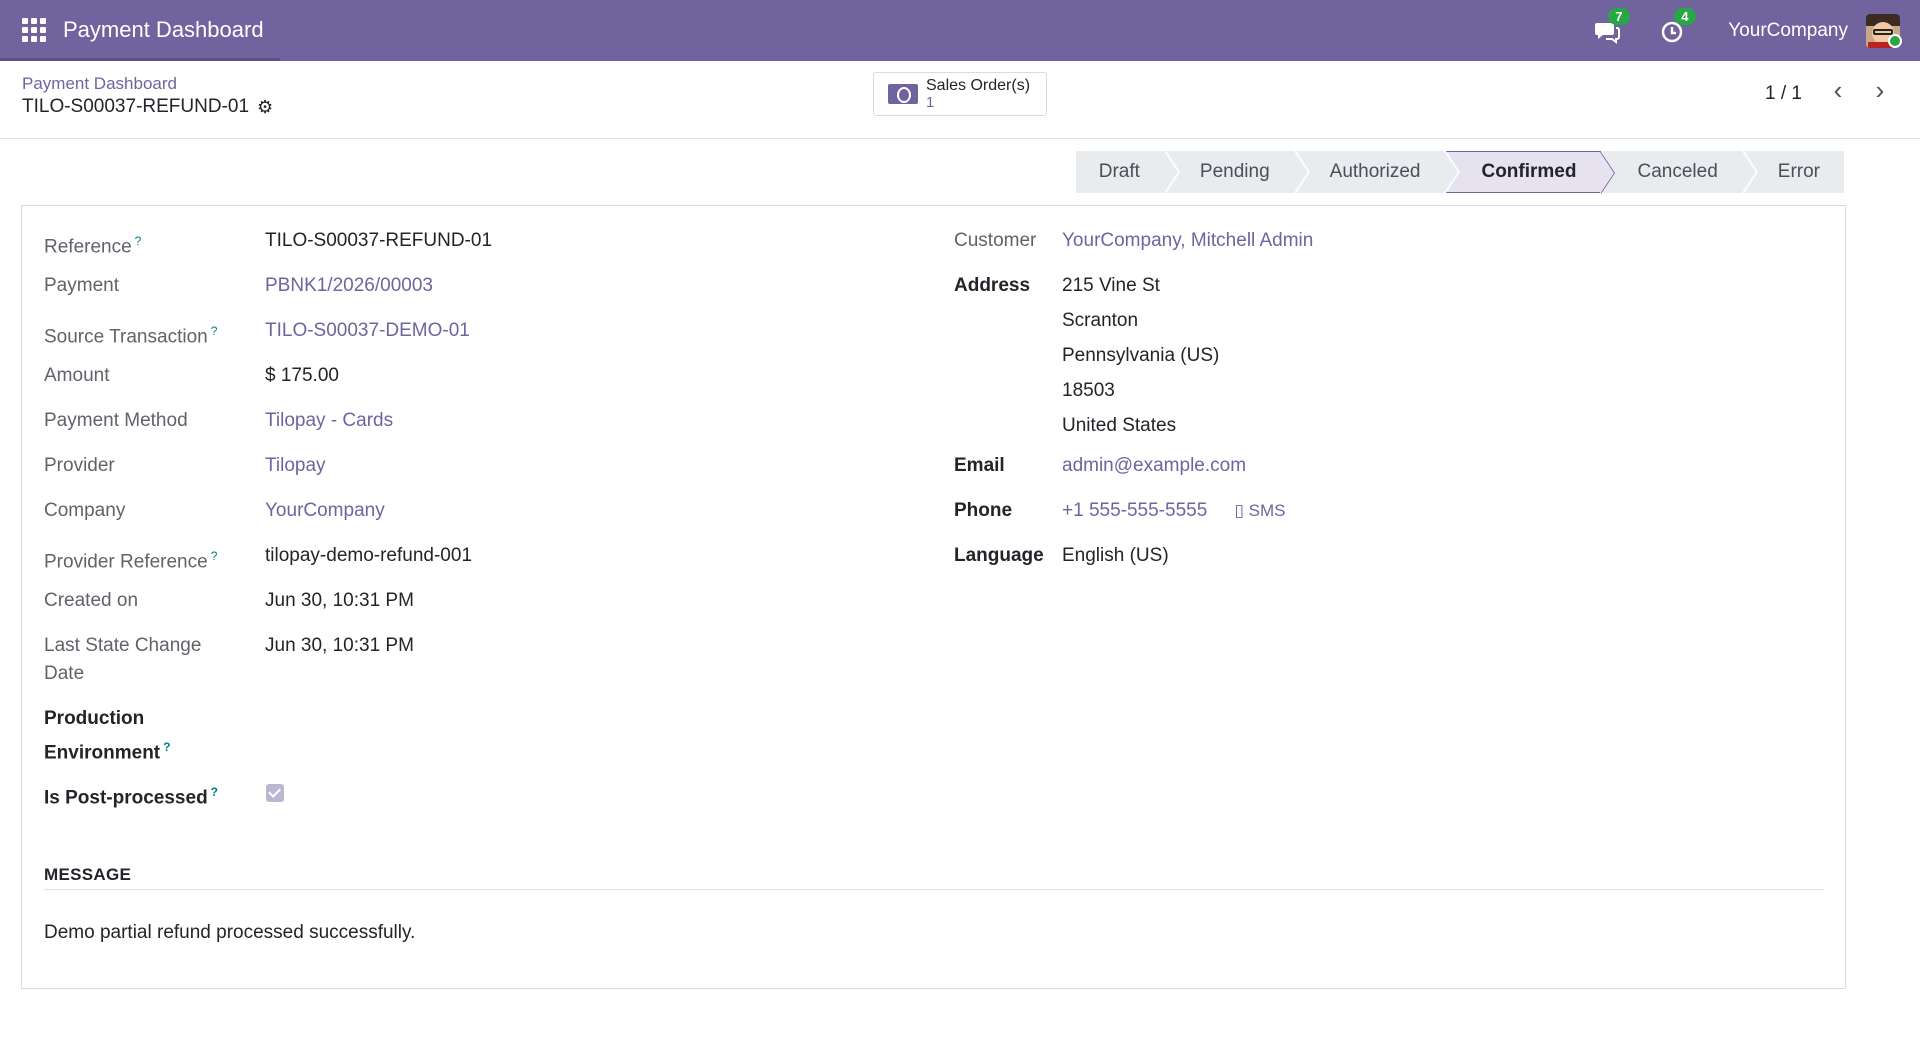 The image size is (1920, 1051). Describe the element at coordinates (265, 107) in the screenshot. I see `gear-icon: ⚙` at that location.